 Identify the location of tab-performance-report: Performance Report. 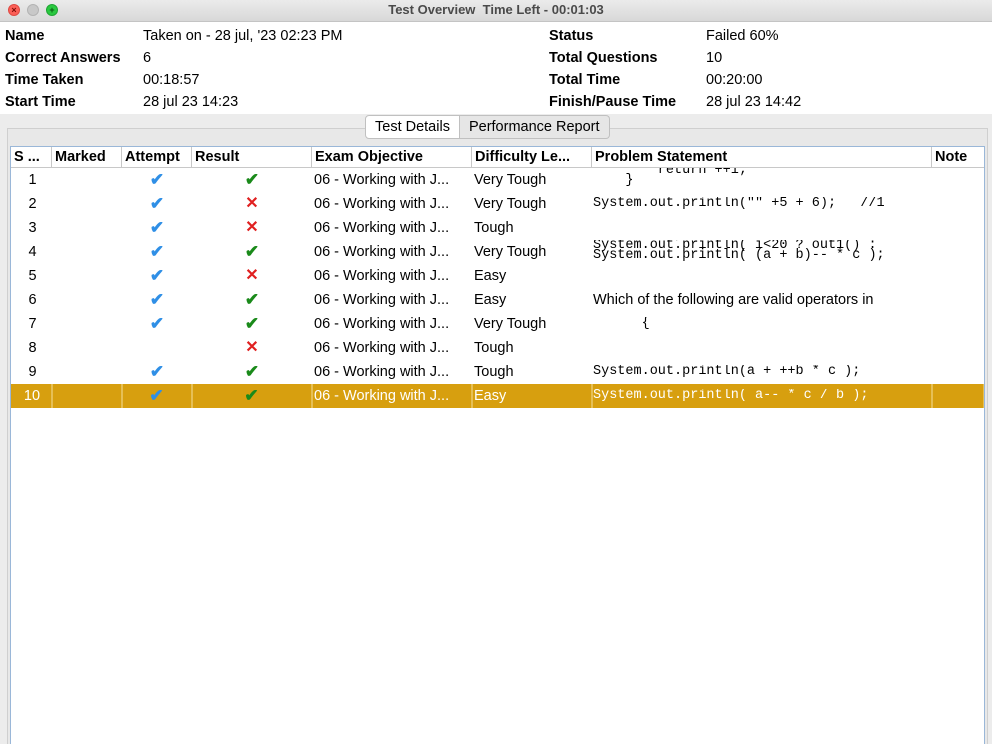
(534, 127).